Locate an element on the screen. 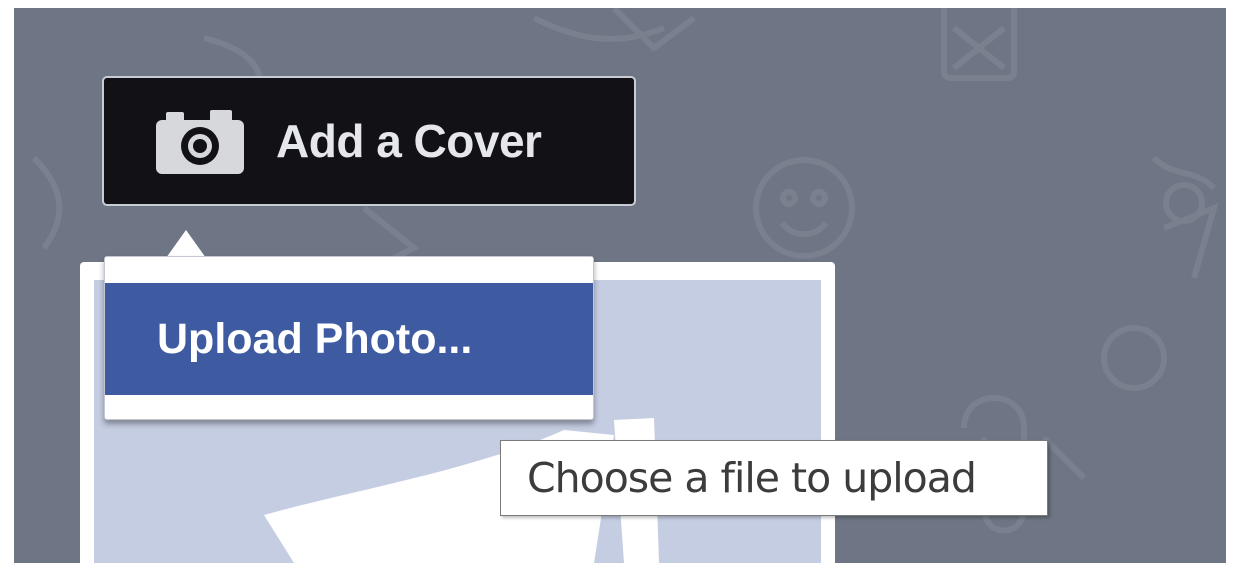  tooltip-text: Choose a file to upload is located at coordinates (752, 478).